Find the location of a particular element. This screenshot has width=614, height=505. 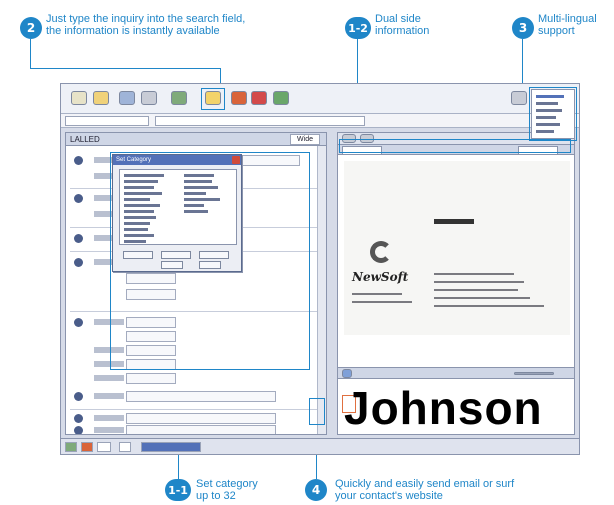

company-logo-icon is located at coordinates (381, 252).